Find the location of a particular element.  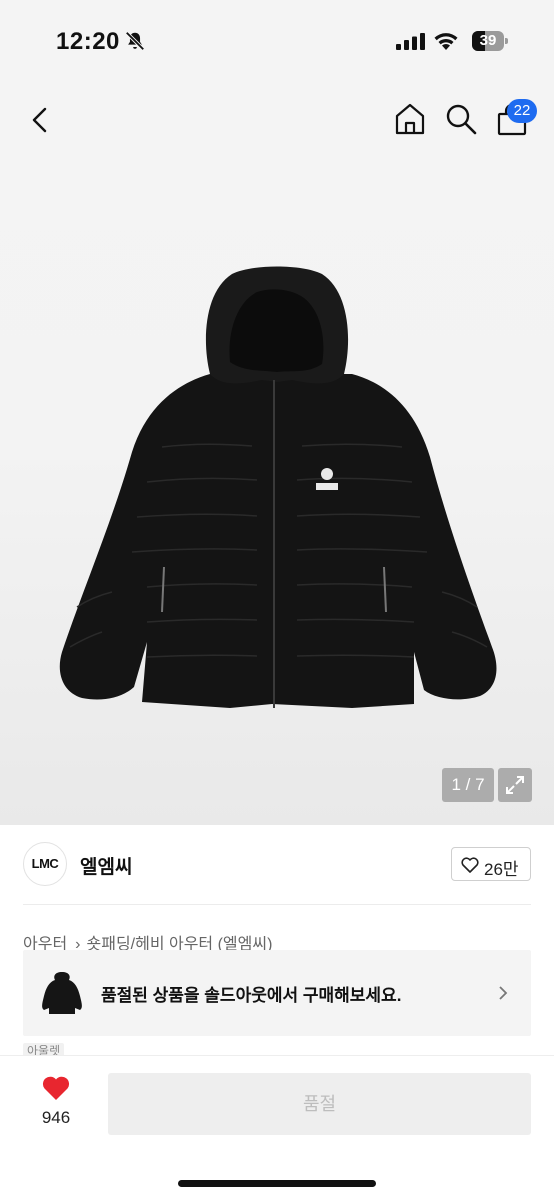

divider is located at coordinates (277, 904).